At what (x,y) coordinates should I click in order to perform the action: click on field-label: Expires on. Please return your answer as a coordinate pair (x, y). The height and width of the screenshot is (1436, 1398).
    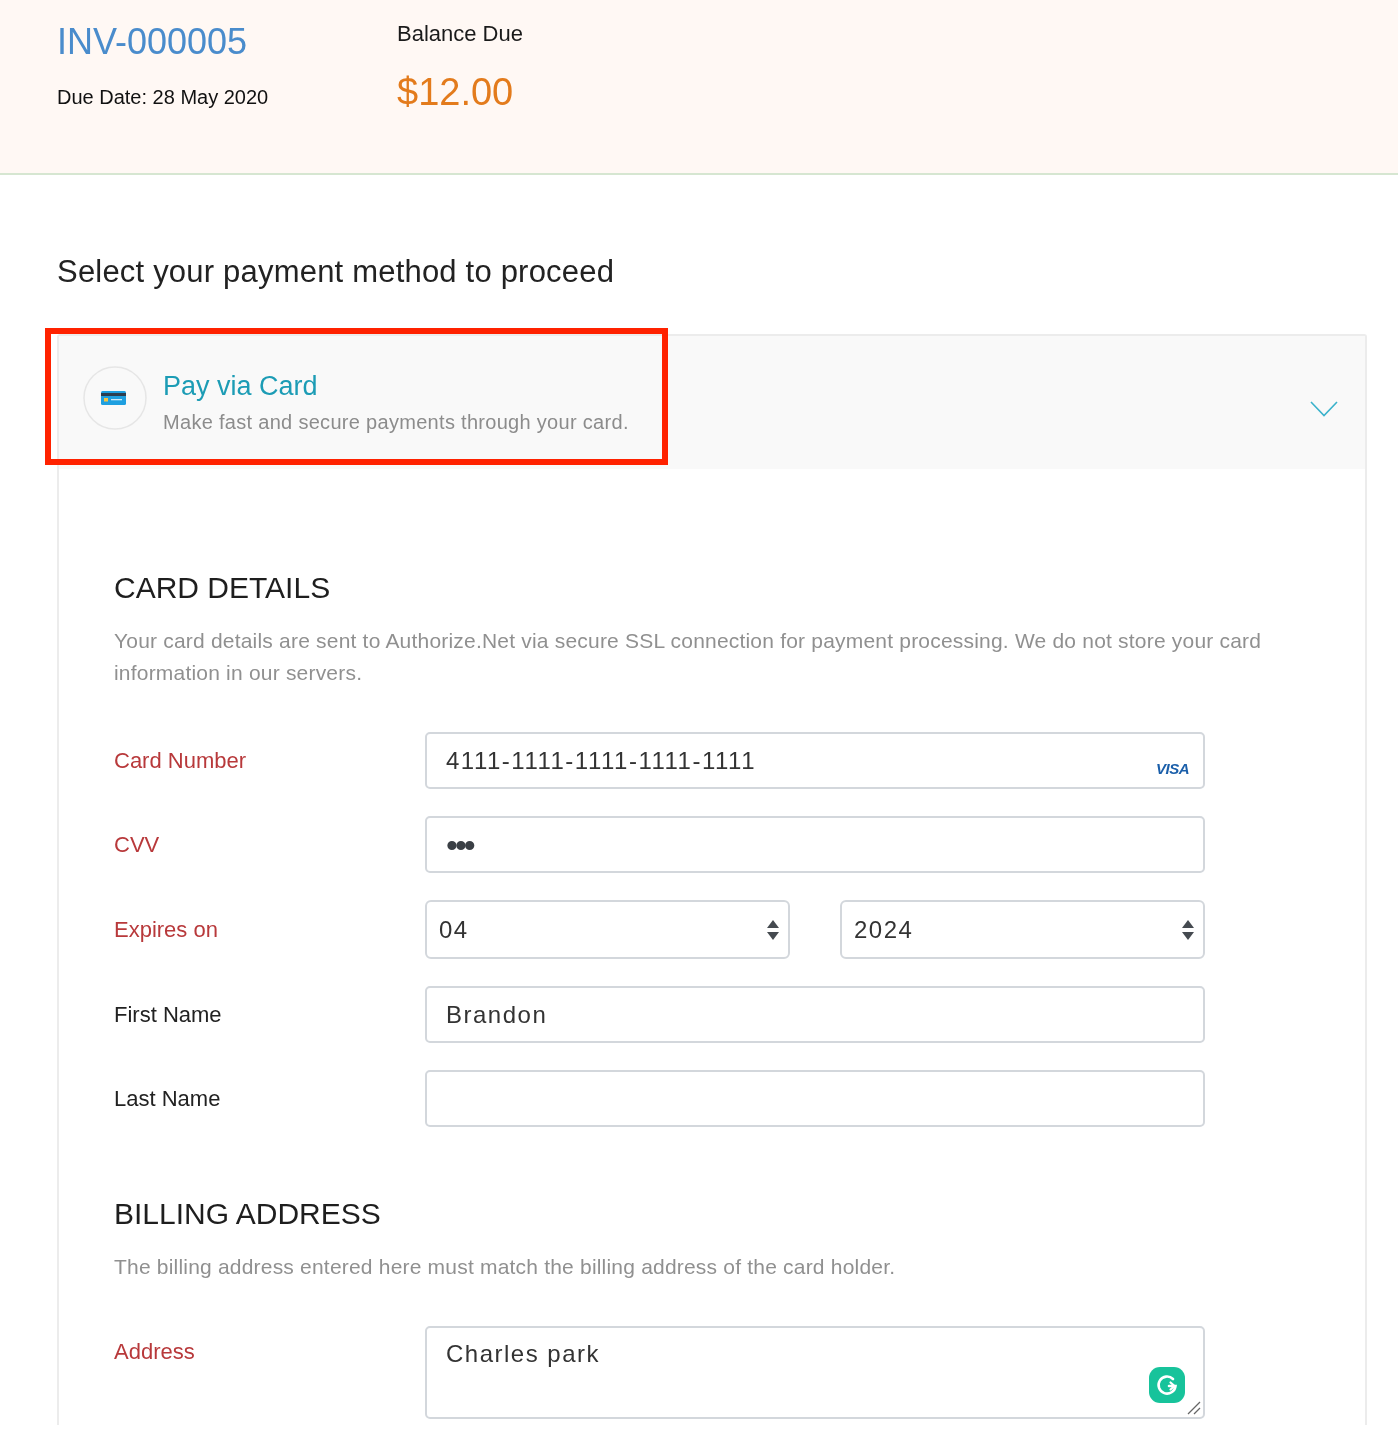
    Looking at the image, I should click on (166, 929).